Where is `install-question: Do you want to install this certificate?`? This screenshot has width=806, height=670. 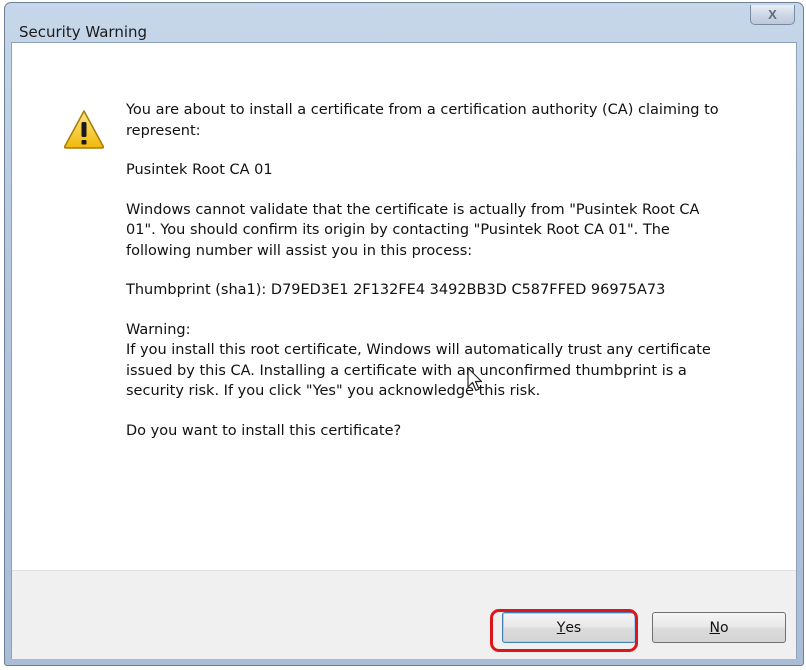 install-question: Do you want to install this certificate? is located at coordinates (264, 430).